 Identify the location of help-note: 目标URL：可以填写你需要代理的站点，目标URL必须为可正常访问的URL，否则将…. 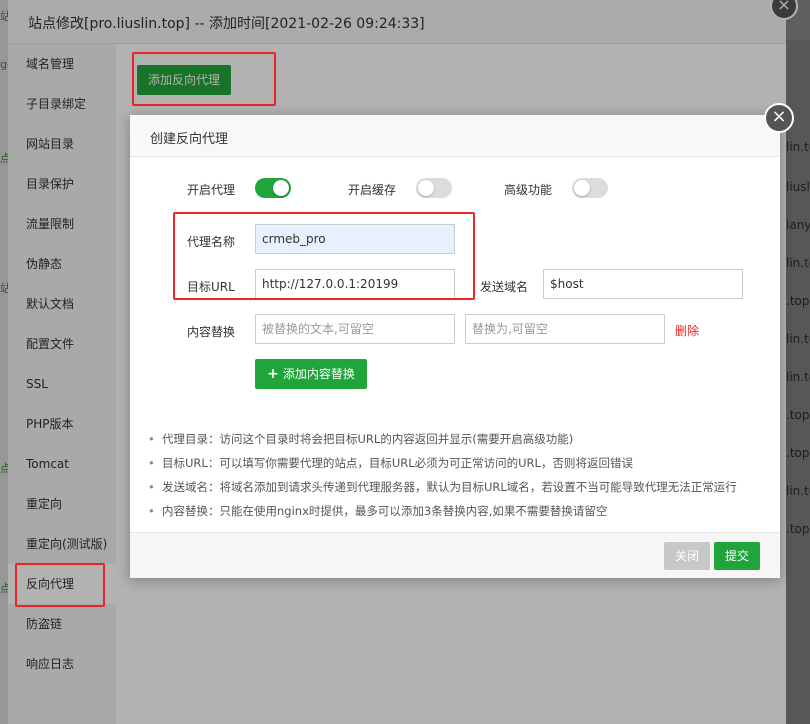
(458, 463).